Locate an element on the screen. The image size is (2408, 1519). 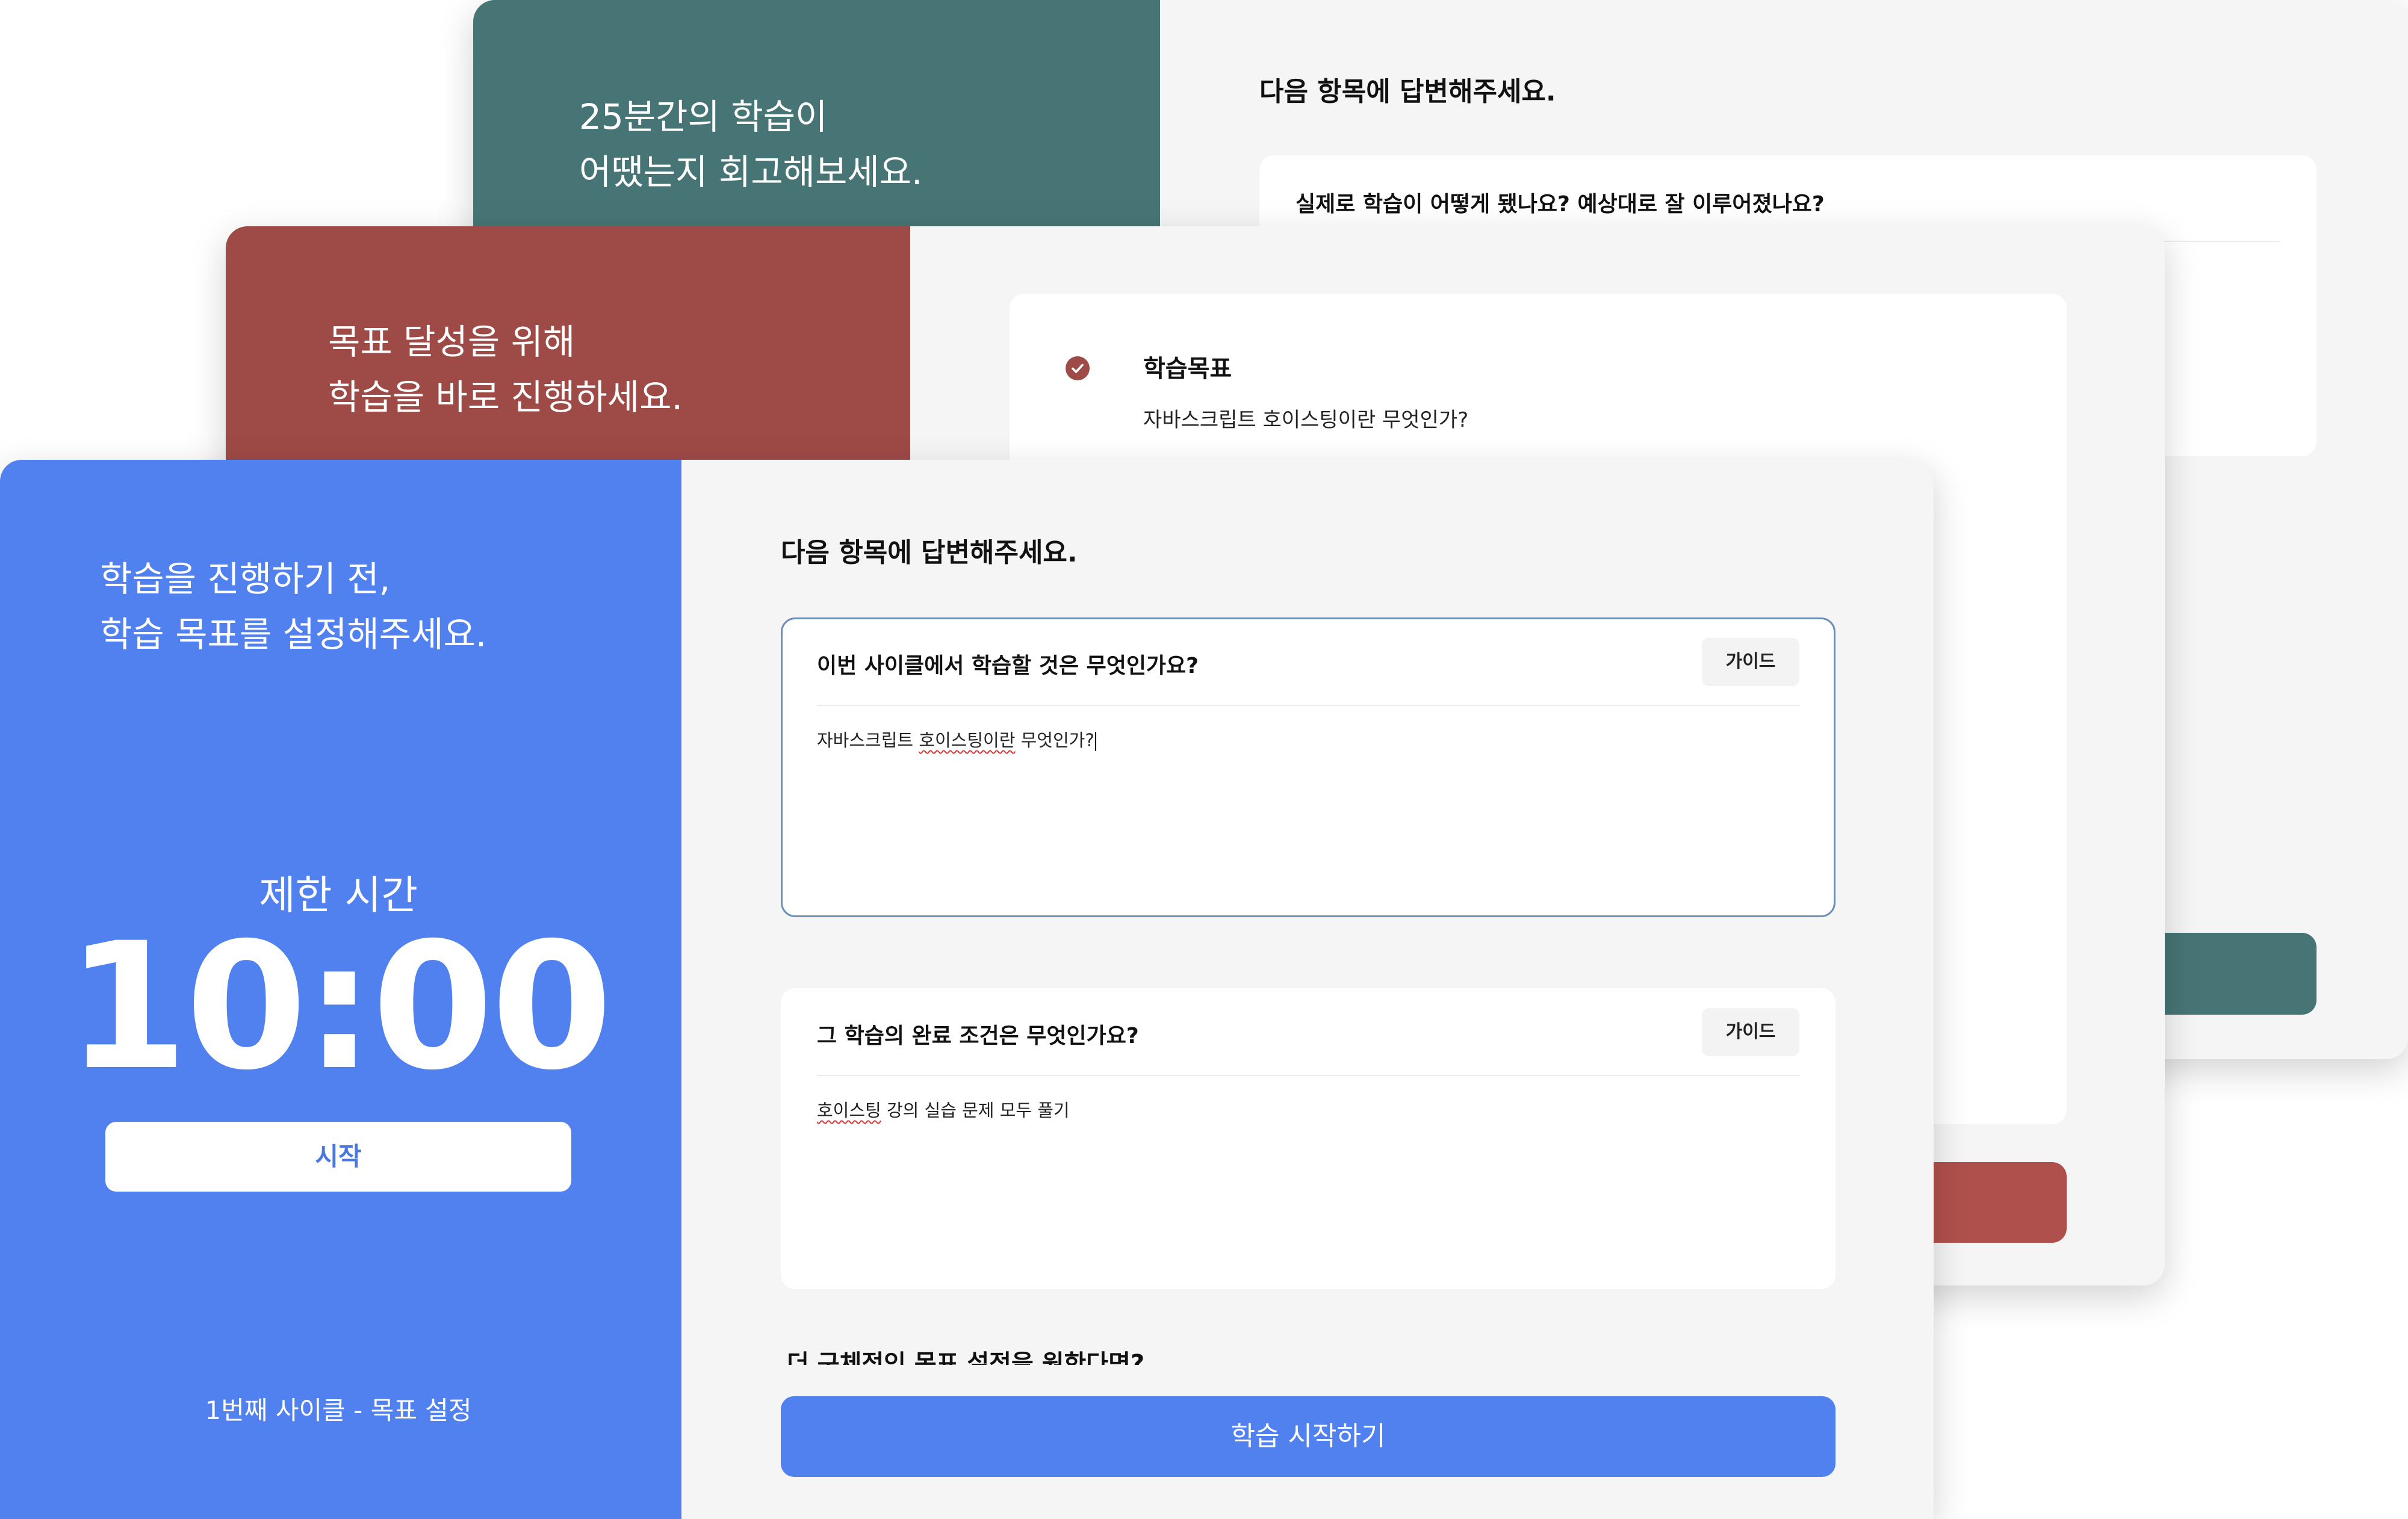
progress-hero-line1: 목표 달성을 위해 is located at coordinates (452, 341).